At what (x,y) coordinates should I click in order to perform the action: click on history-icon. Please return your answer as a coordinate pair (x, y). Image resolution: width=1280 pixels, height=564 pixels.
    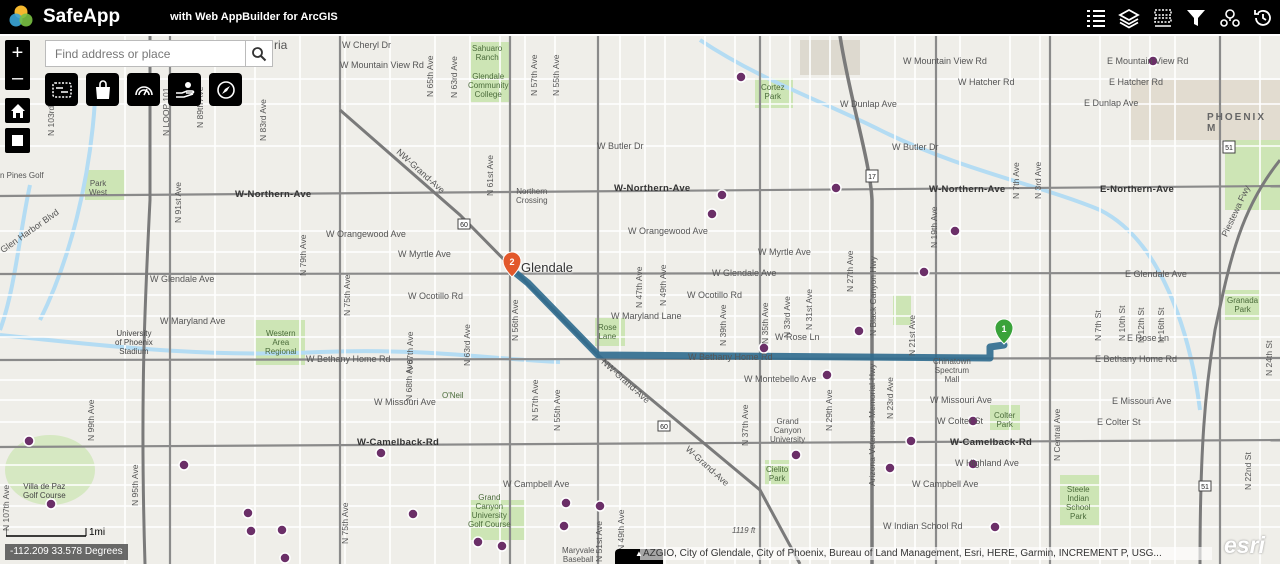
    Looking at the image, I should click on (1263, 18).